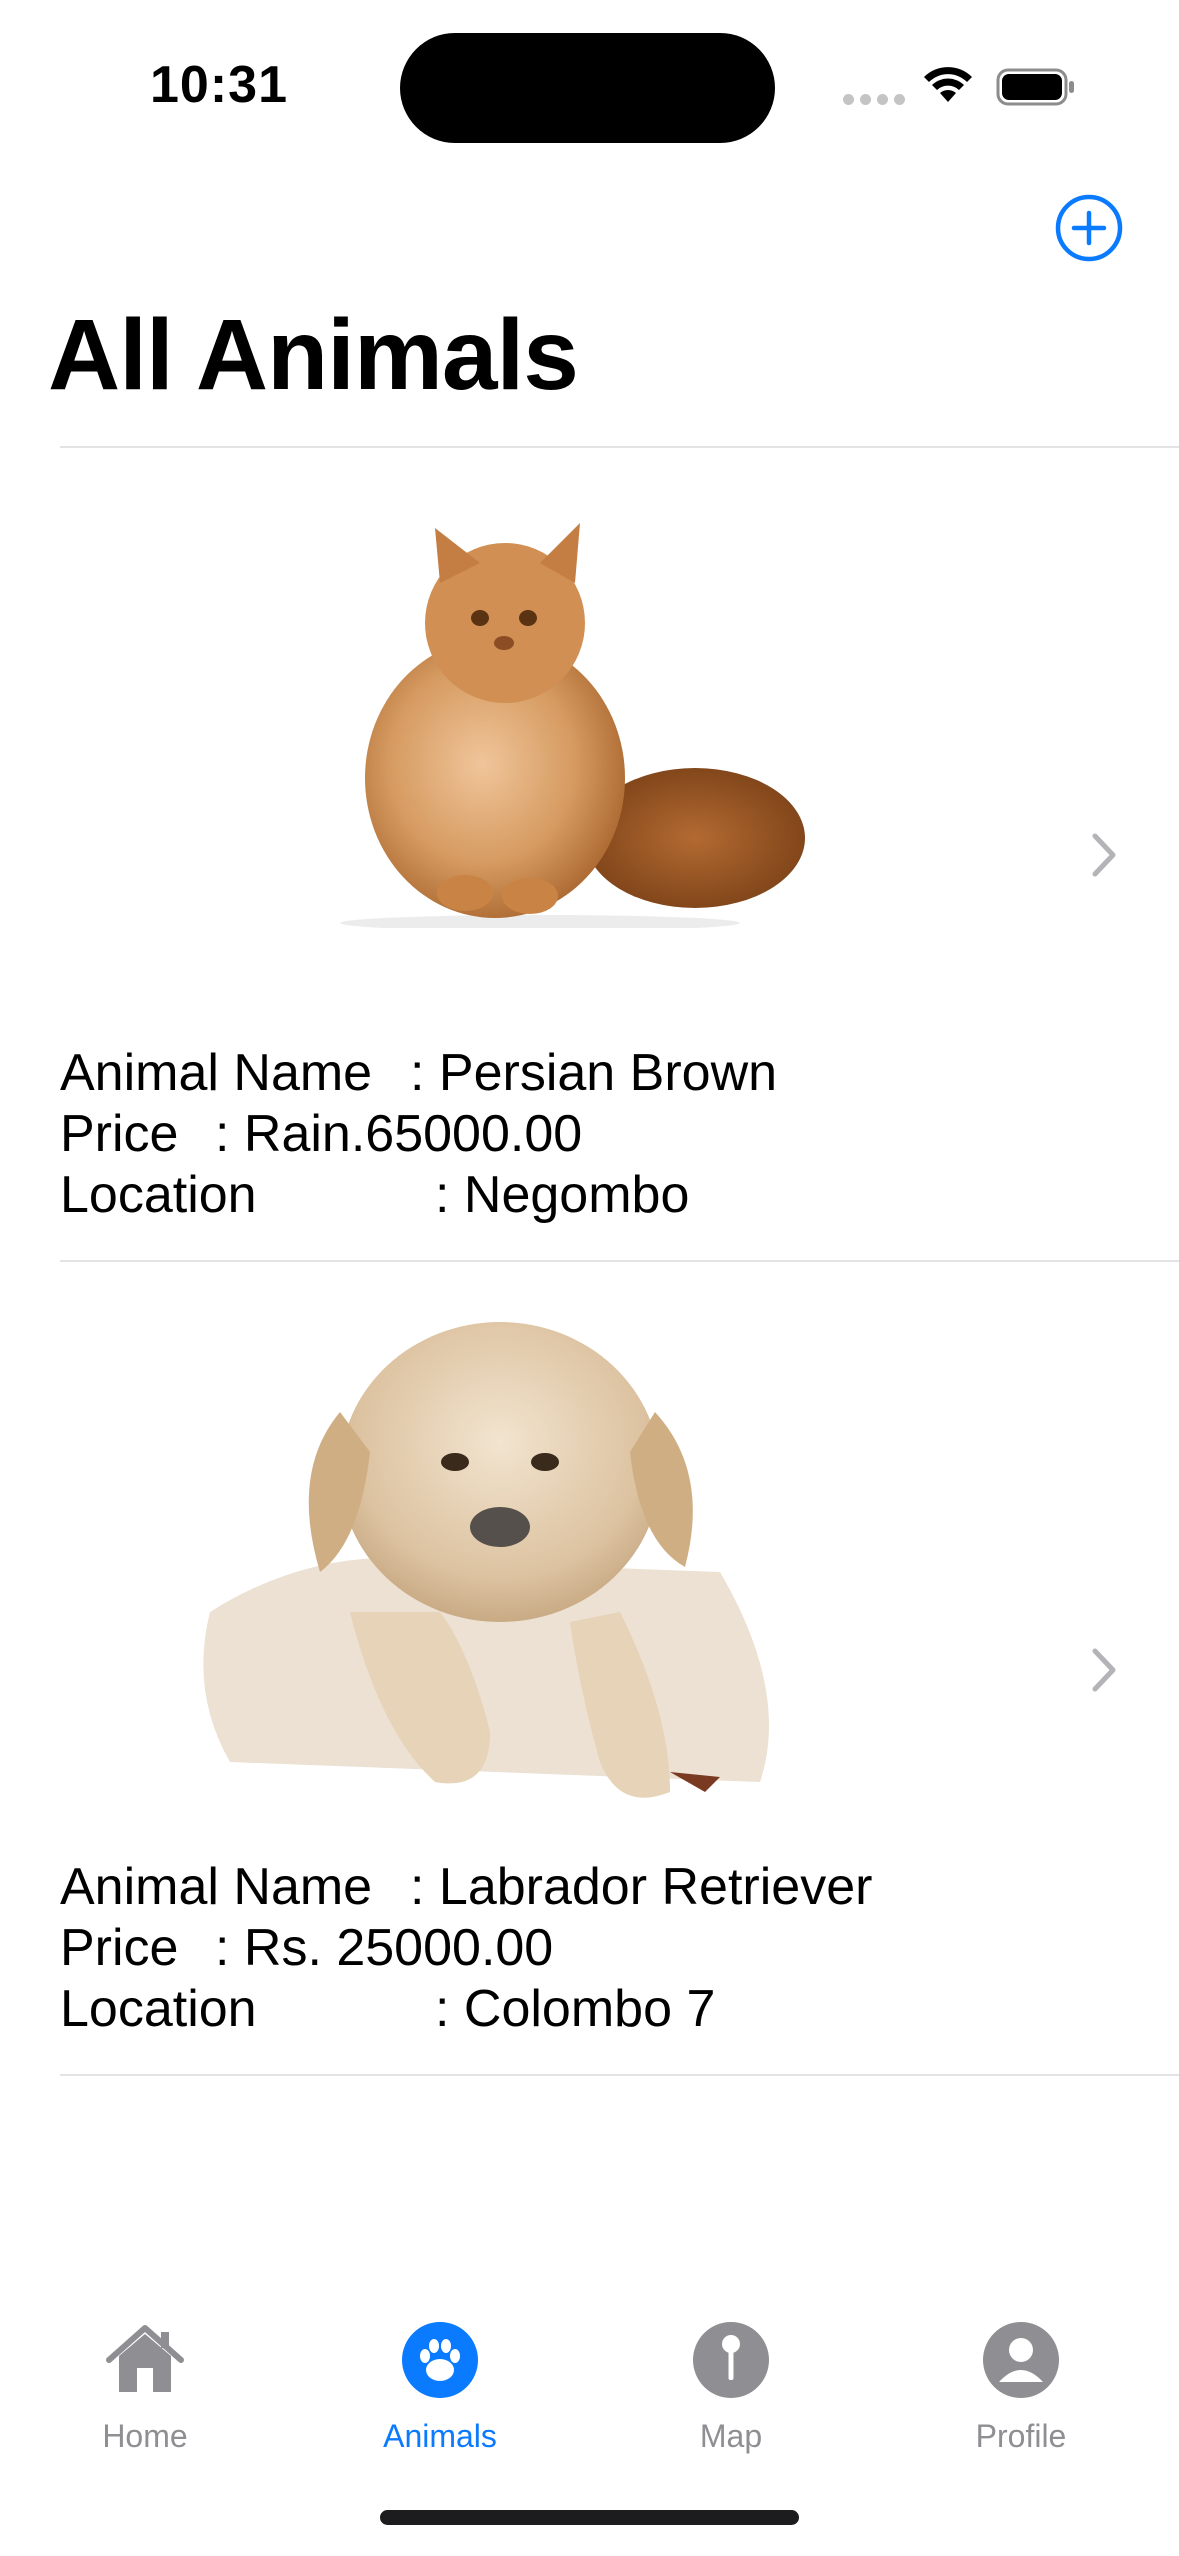 The image size is (1179, 2556). I want to click on tab-home: Home, so click(145, 2393).